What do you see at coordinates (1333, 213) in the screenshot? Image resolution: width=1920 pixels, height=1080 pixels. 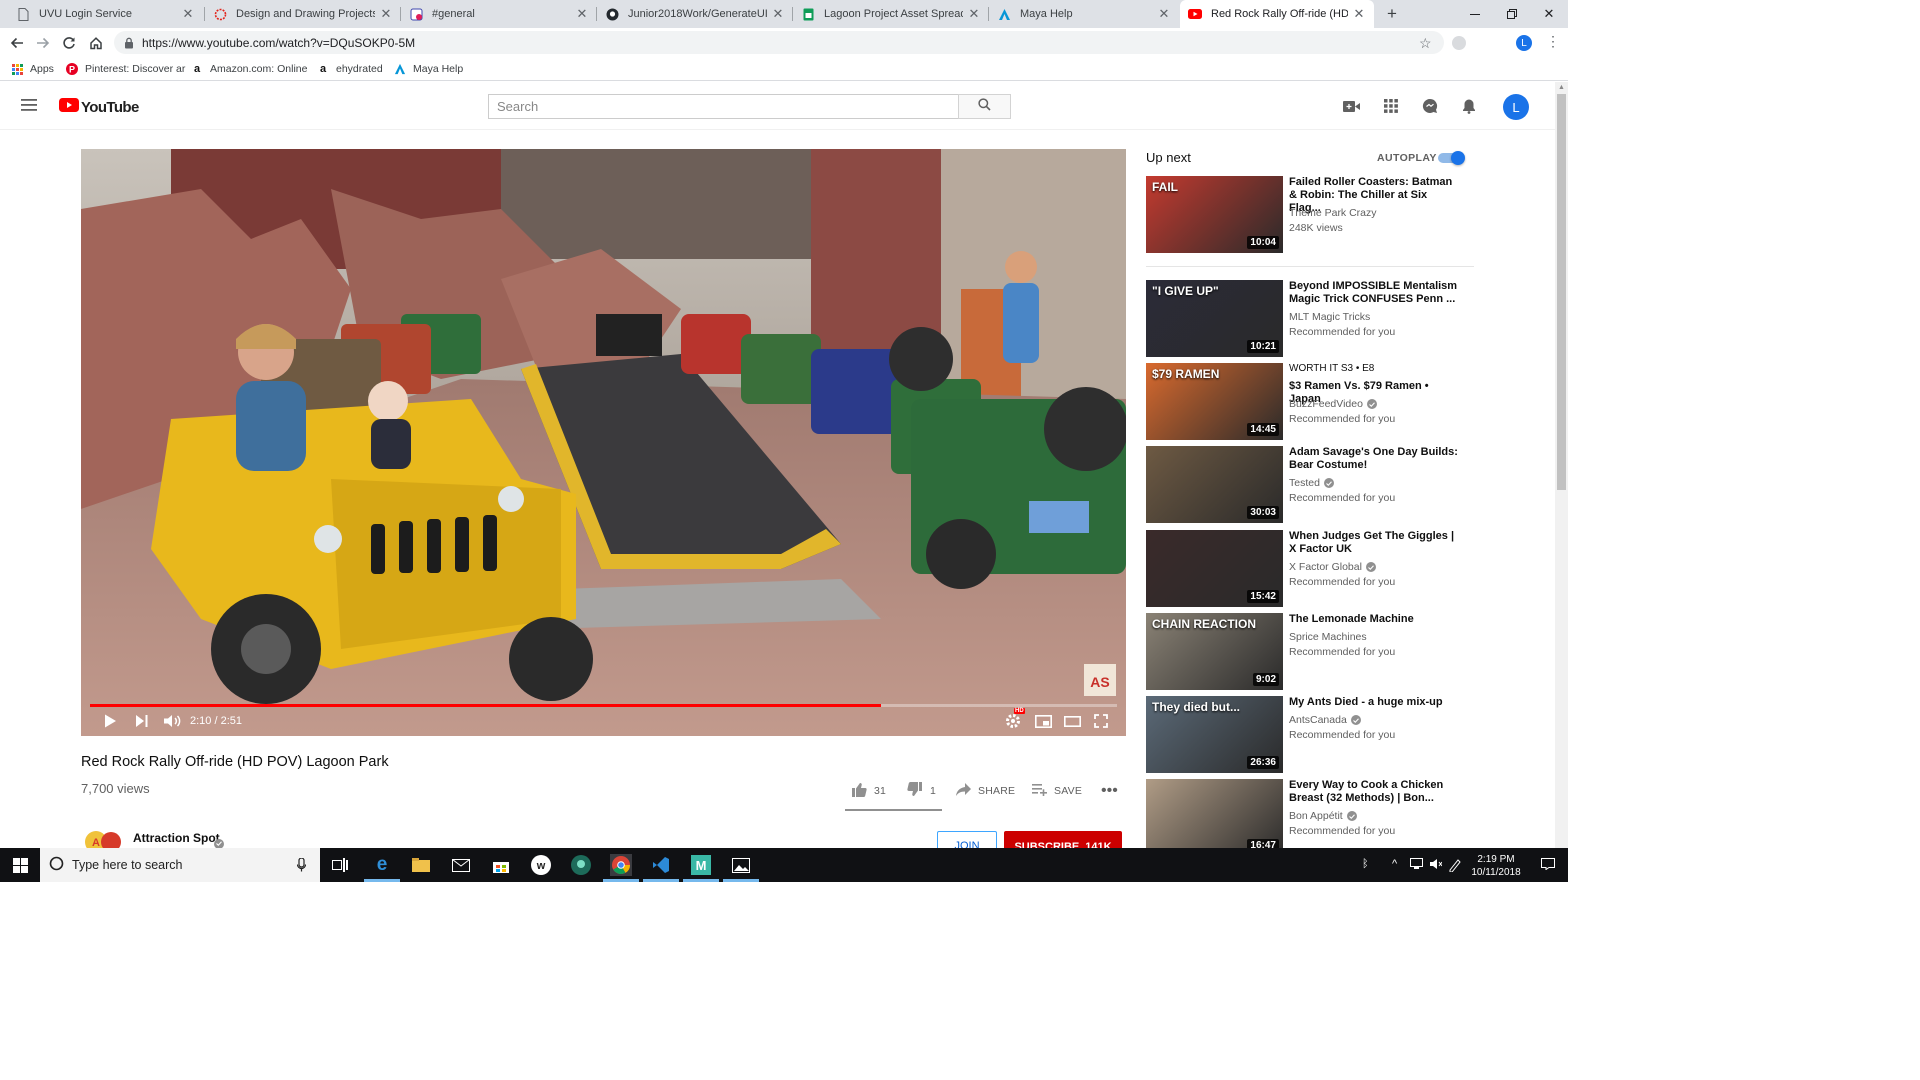 I see `recommended-channel: Theme Park Crazy` at bounding box center [1333, 213].